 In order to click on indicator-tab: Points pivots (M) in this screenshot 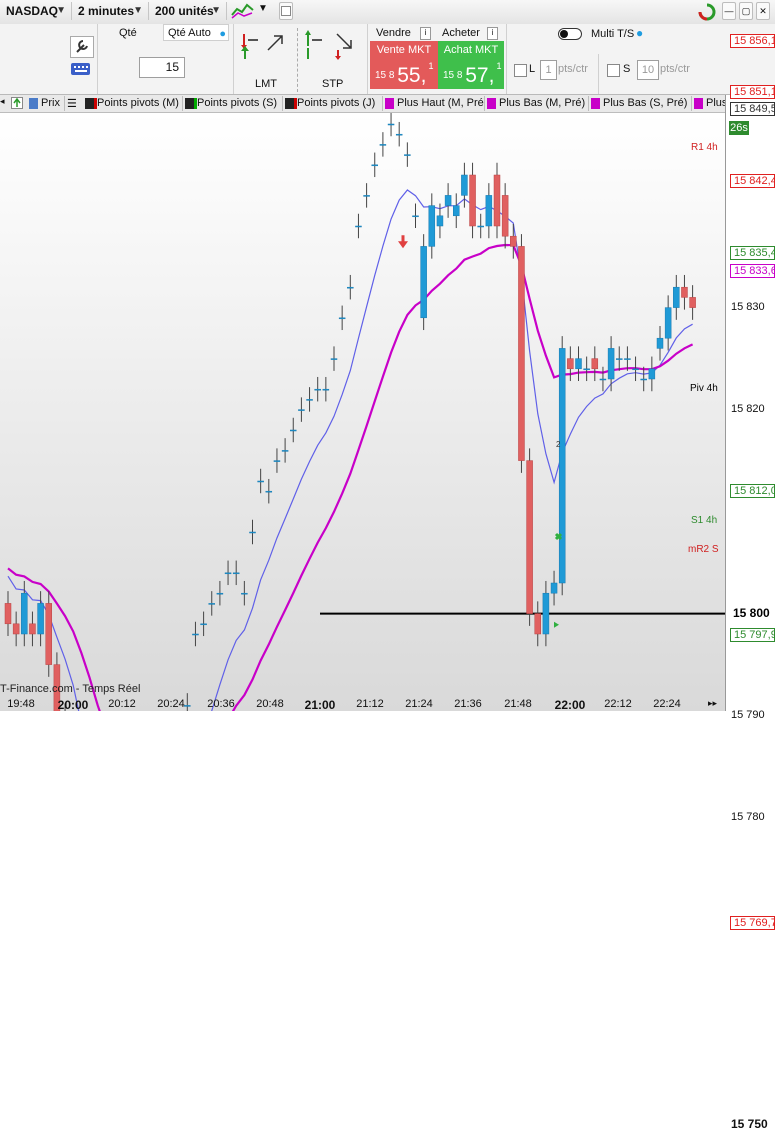, I will do `click(133, 103)`.